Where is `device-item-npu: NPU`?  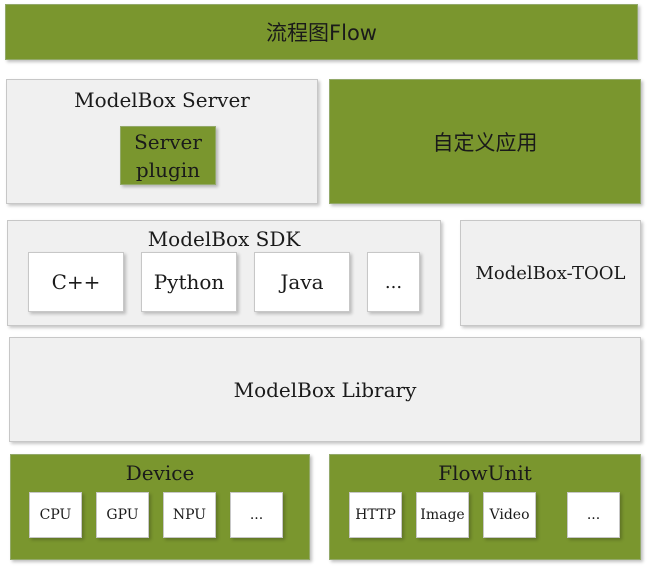
device-item-npu: NPU is located at coordinates (189, 515).